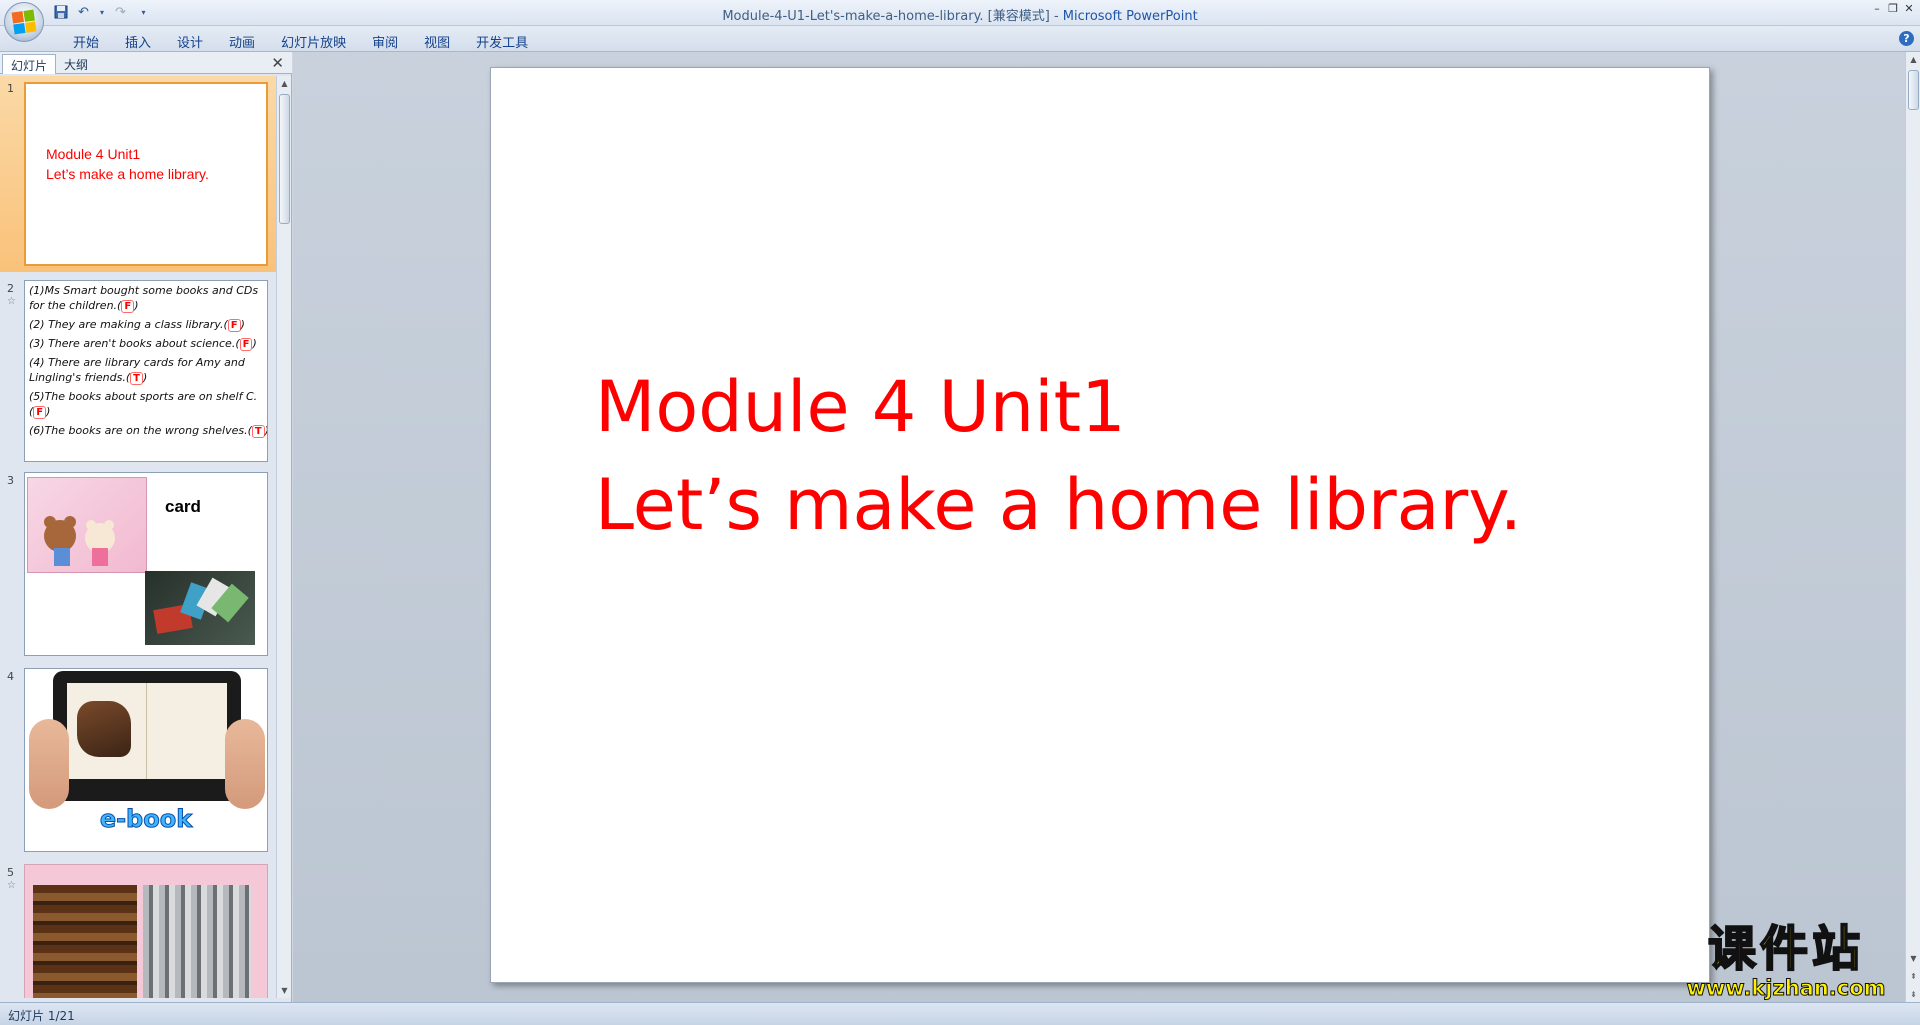 This screenshot has height=1025, width=1920. What do you see at coordinates (41, 1016) in the screenshot?
I see `slide-counter: 幻灯片 1/21` at bounding box center [41, 1016].